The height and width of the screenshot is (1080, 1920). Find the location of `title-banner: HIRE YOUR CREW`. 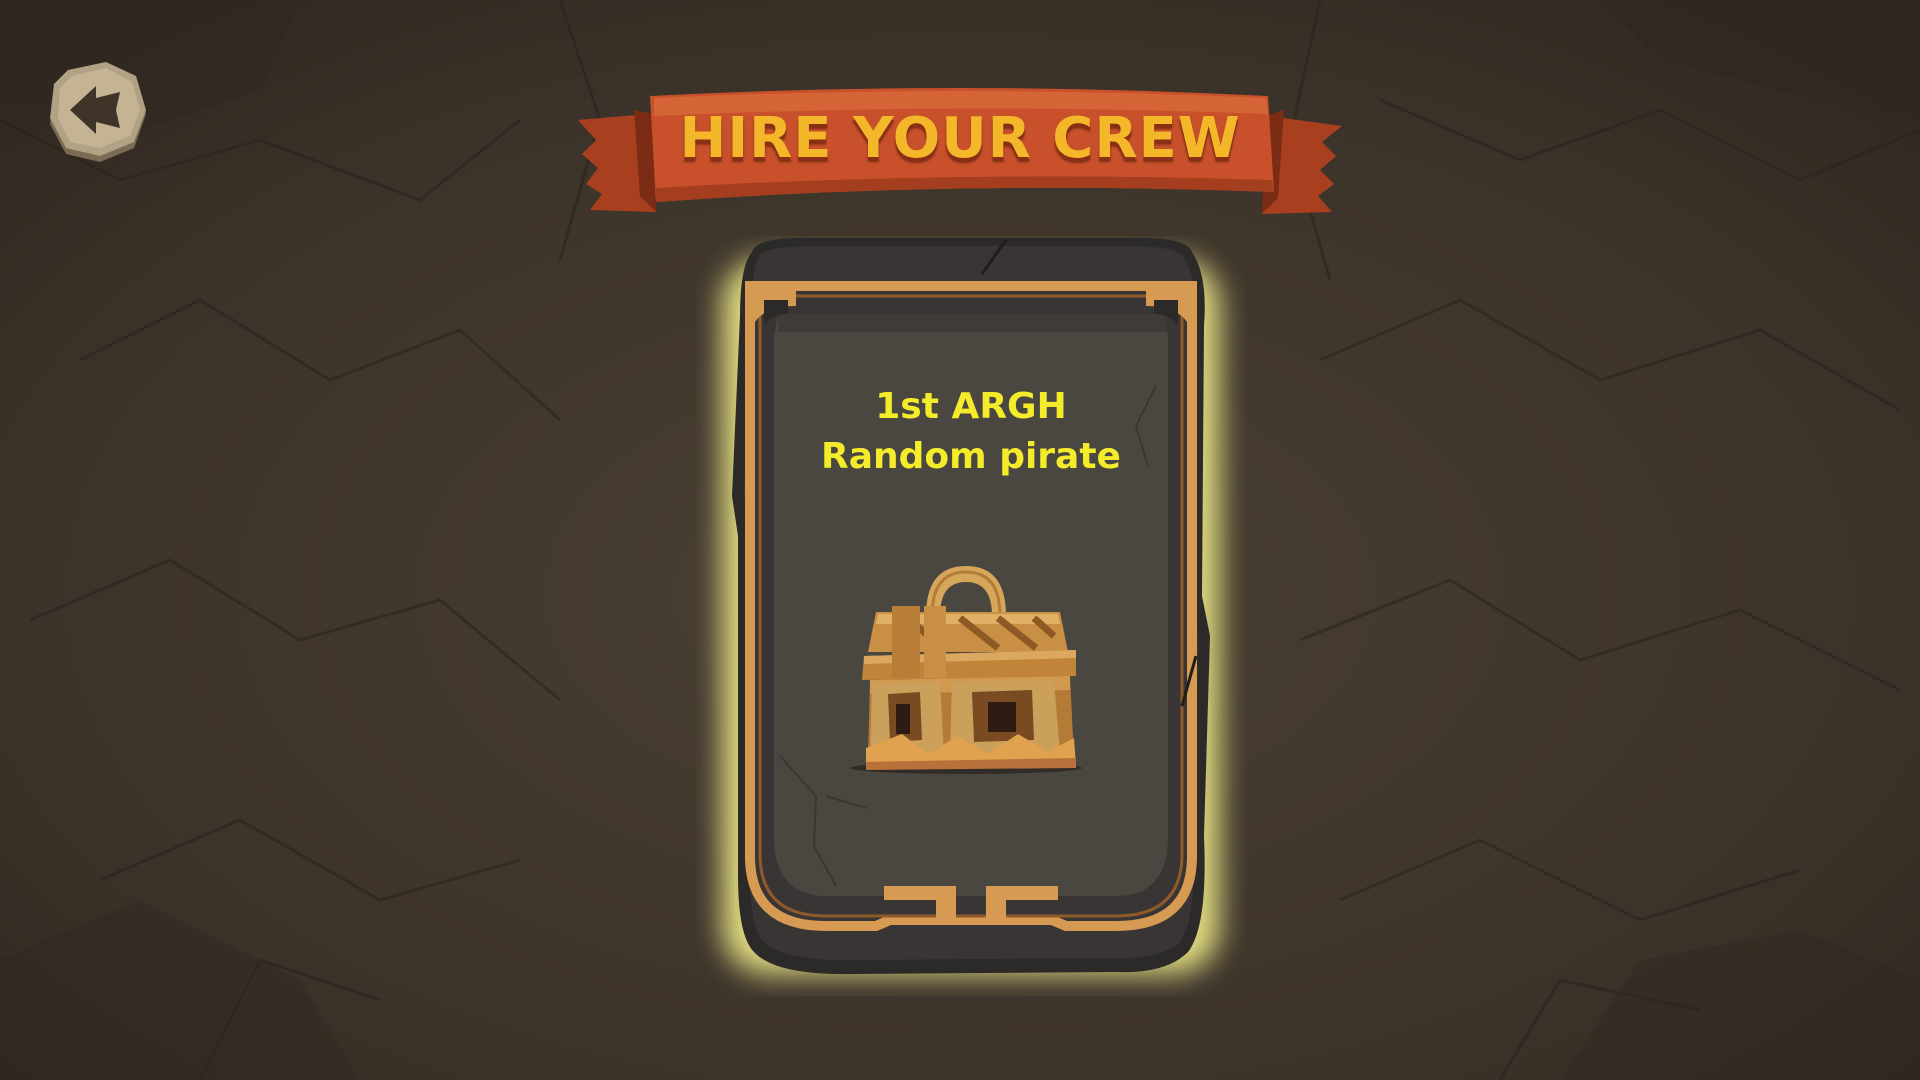

title-banner: HIRE YOUR CREW is located at coordinates (960, 152).